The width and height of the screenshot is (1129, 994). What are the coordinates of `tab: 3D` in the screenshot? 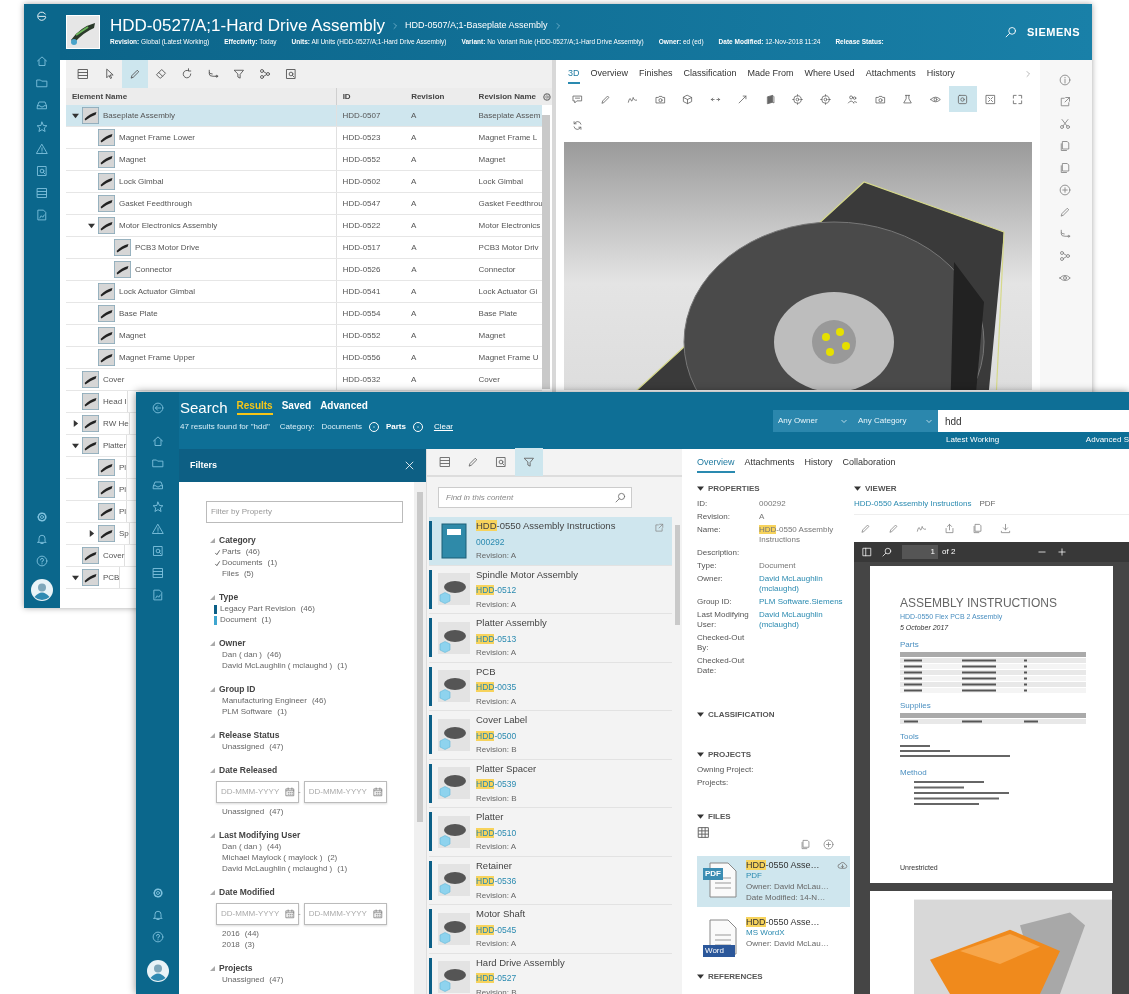 It's located at (574, 75).